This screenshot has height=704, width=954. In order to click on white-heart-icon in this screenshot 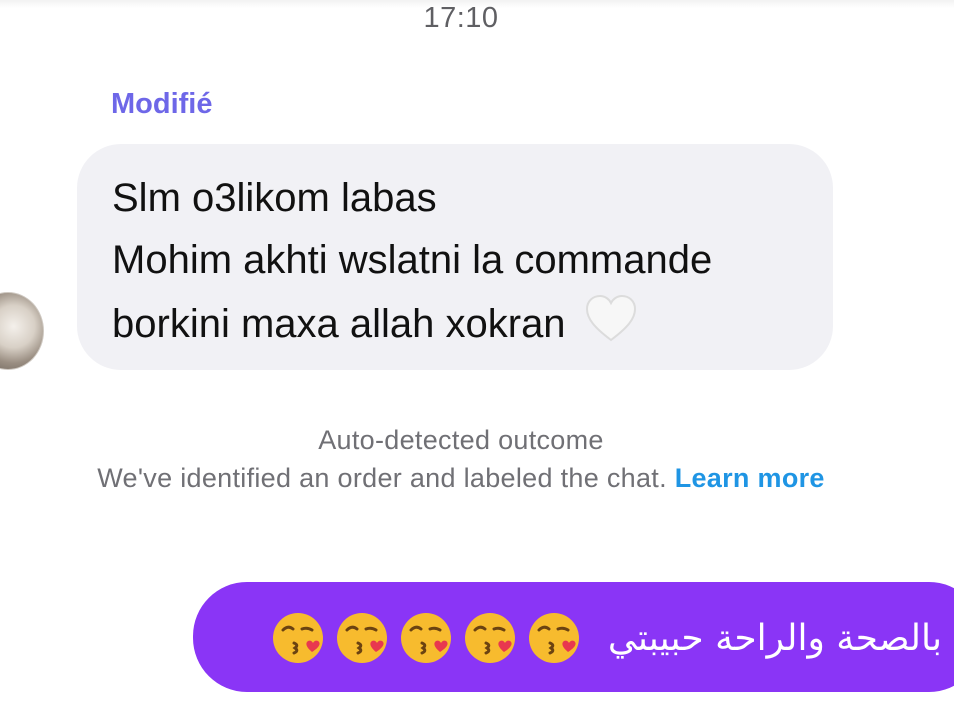, I will do `click(611, 318)`.